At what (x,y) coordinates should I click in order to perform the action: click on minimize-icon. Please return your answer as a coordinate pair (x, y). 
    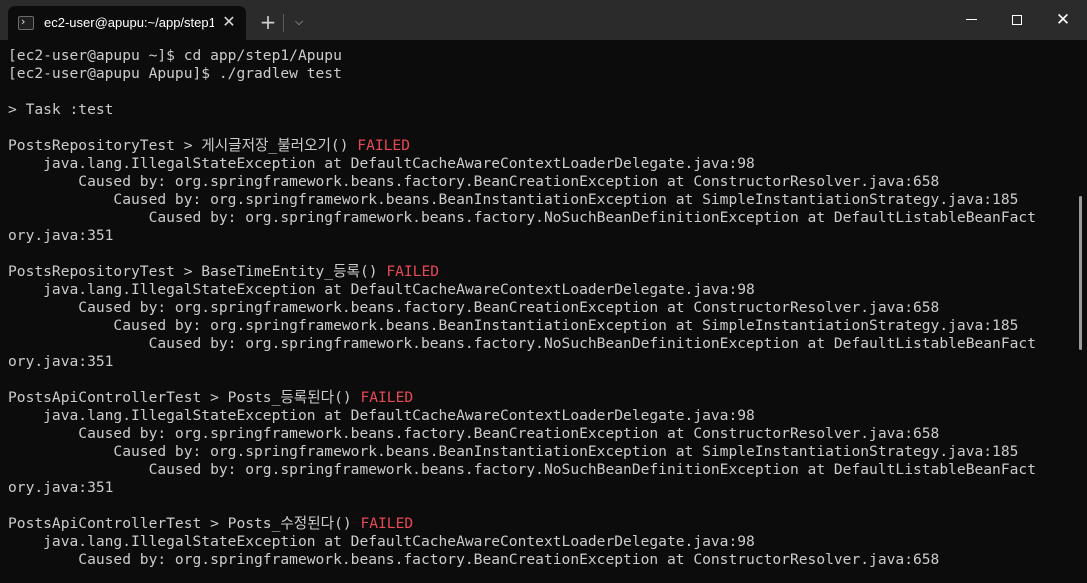
    Looking at the image, I should click on (971, 19).